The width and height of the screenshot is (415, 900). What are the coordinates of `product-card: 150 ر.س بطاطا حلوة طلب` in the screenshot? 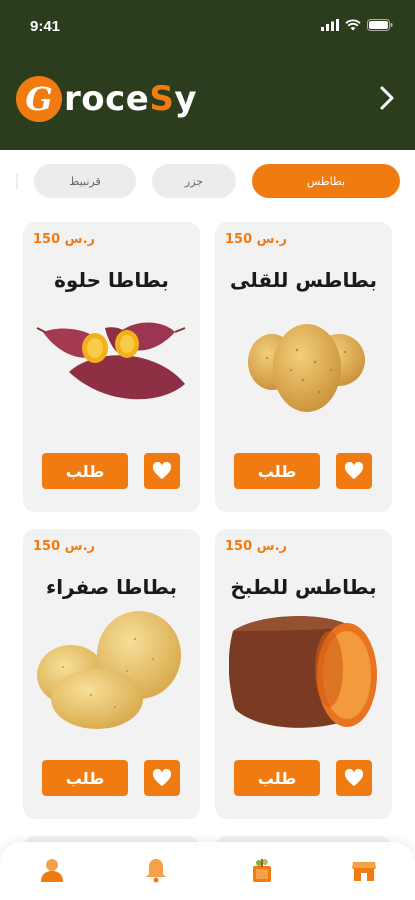 It's located at (111, 367).